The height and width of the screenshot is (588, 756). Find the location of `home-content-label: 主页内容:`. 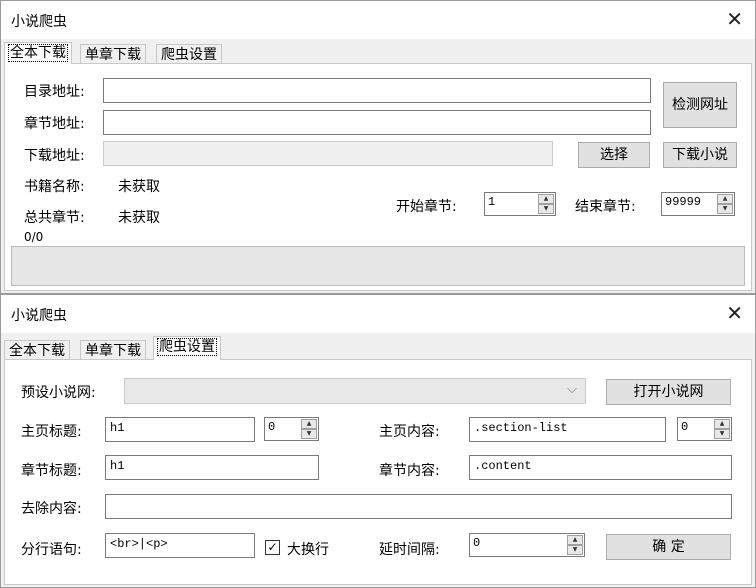

home-content-label: 主页内容: is located at coordinates (409, 432).